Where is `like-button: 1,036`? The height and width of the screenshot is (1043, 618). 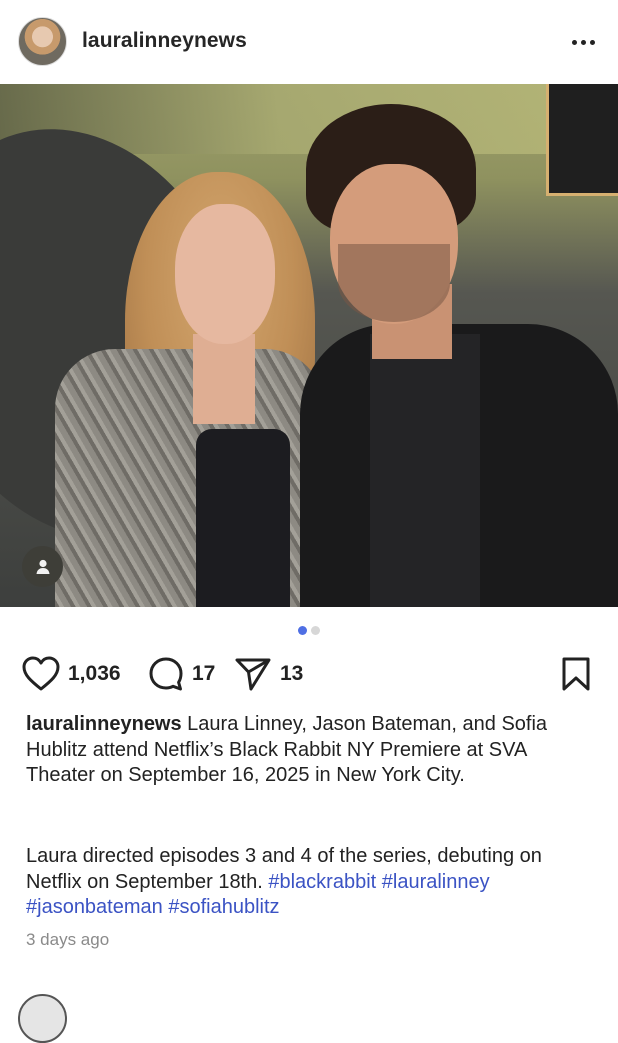
like-button: 1,036 is located at coordinates (71, 674).